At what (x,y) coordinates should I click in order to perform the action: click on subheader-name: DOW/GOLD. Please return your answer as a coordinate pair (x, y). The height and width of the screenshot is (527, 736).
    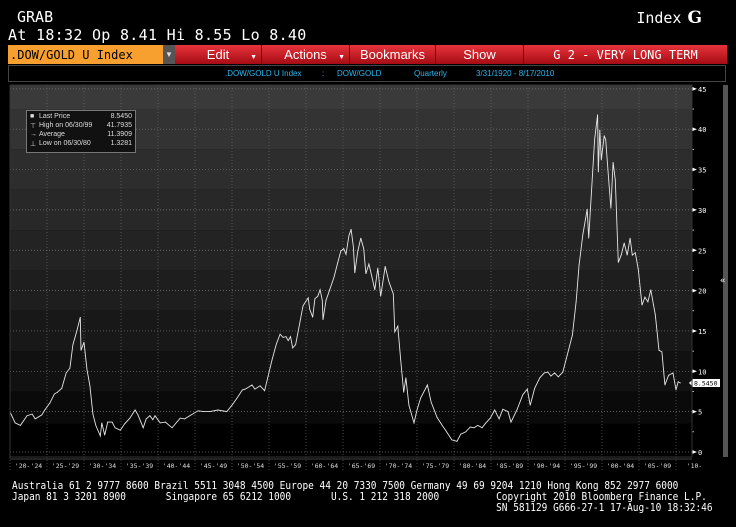
    Looking at the image, I should click on (359, 73).